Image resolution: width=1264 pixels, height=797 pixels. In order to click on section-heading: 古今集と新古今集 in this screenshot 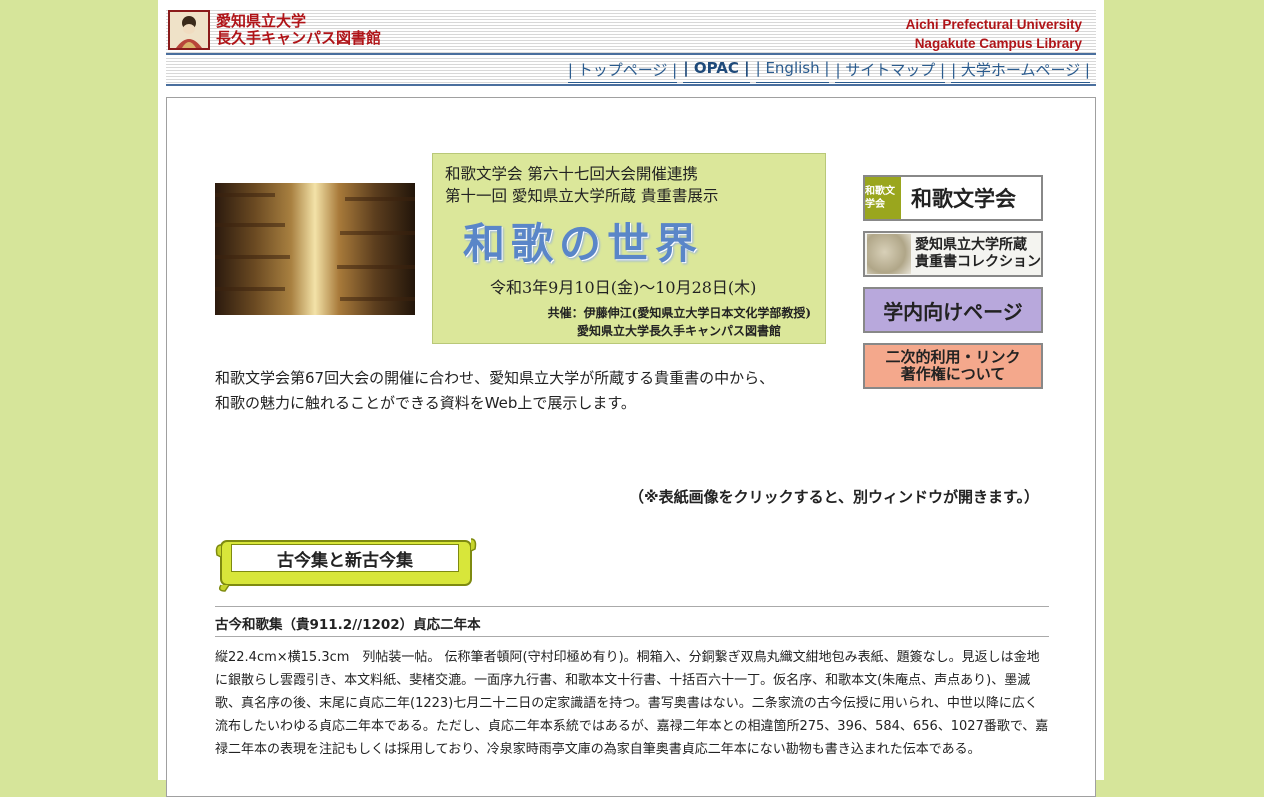, I will do `click(345, 558)`.